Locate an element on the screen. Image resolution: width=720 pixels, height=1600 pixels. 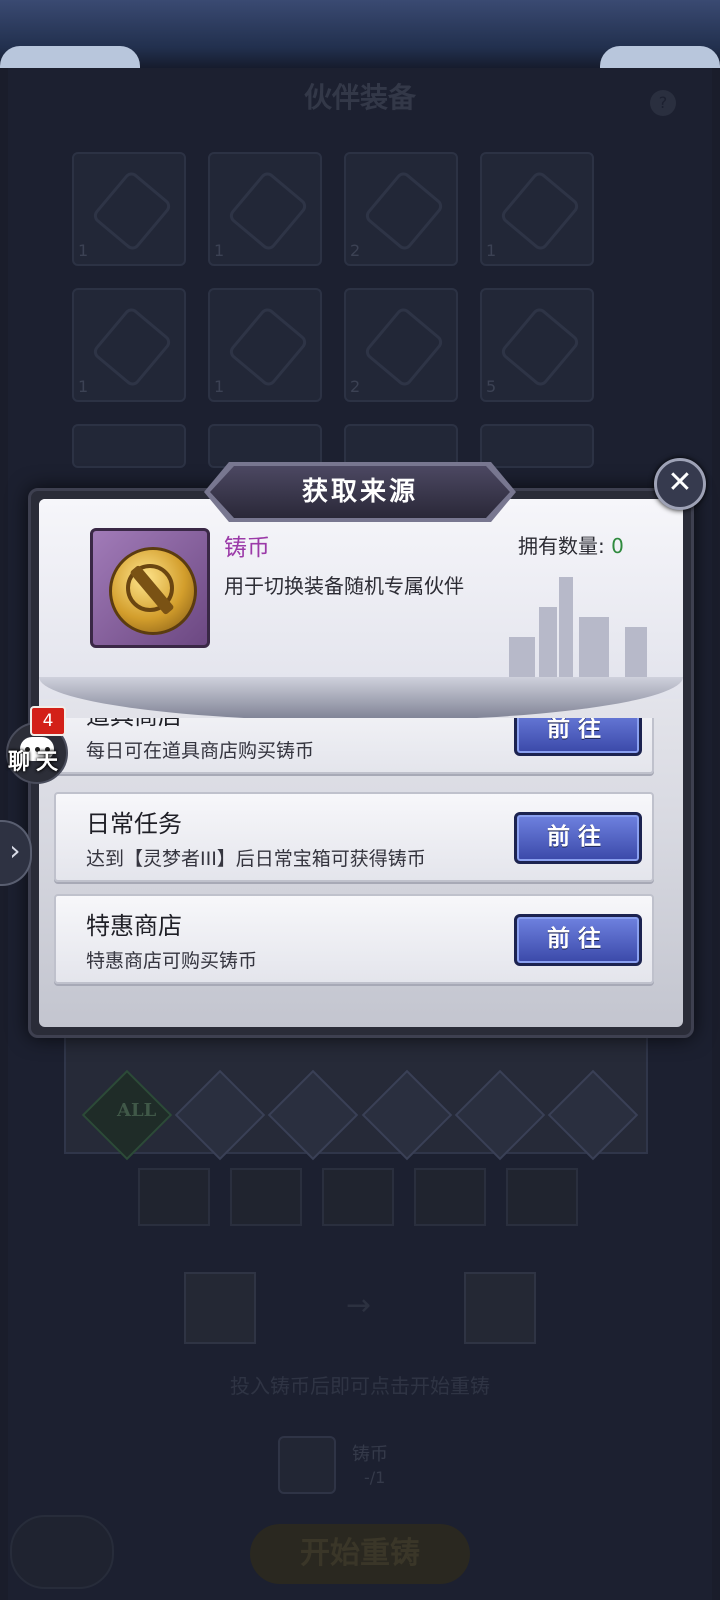
page-title: 伙伴装备 is located at coordinates (359, 97).